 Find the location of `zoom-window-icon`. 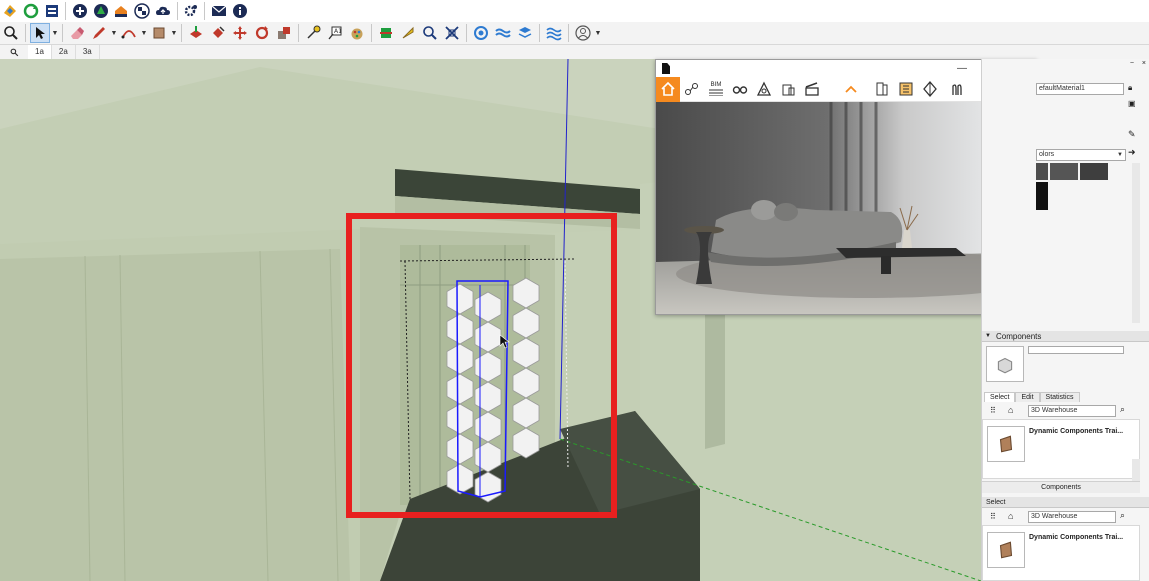

zoom-window-icon is located at coordinates (430, 33).